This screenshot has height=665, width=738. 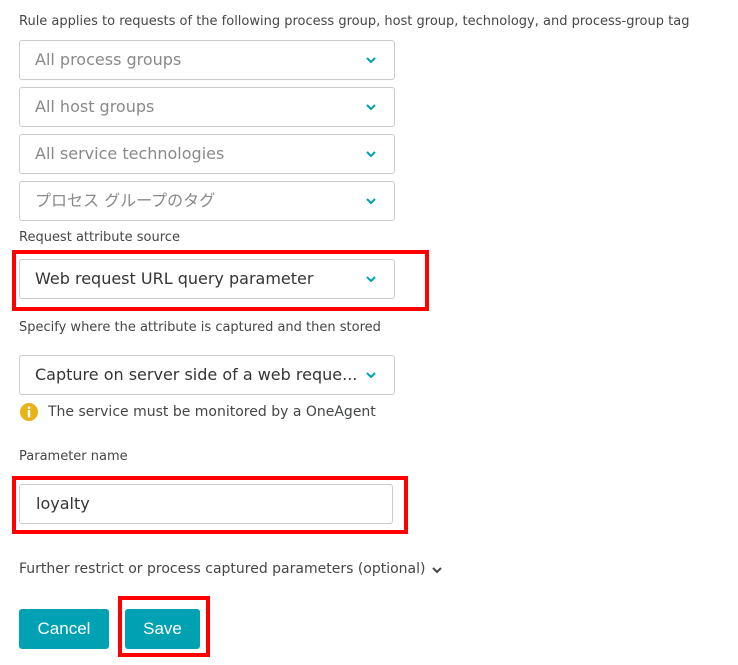 I want to click on host-group-select: All host groups, so click(x=207, y=107).